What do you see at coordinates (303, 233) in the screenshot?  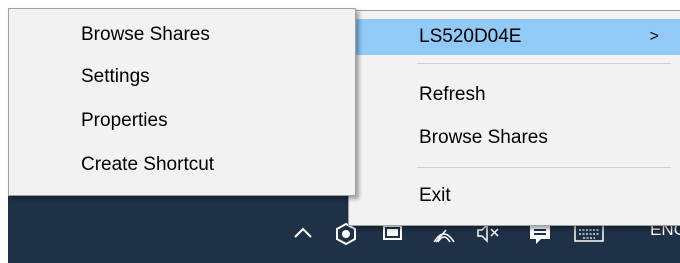 I see `chevron-up-icon` at bounding box center [303, 233].